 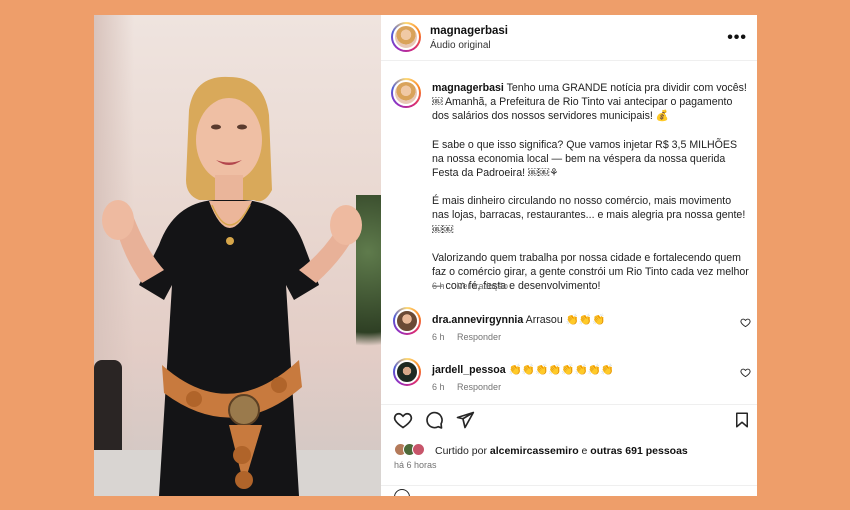 What do you see at coordinates (415, 450) in the screenshot?
I see `liker-avatars` at bounding box center [415, 450].